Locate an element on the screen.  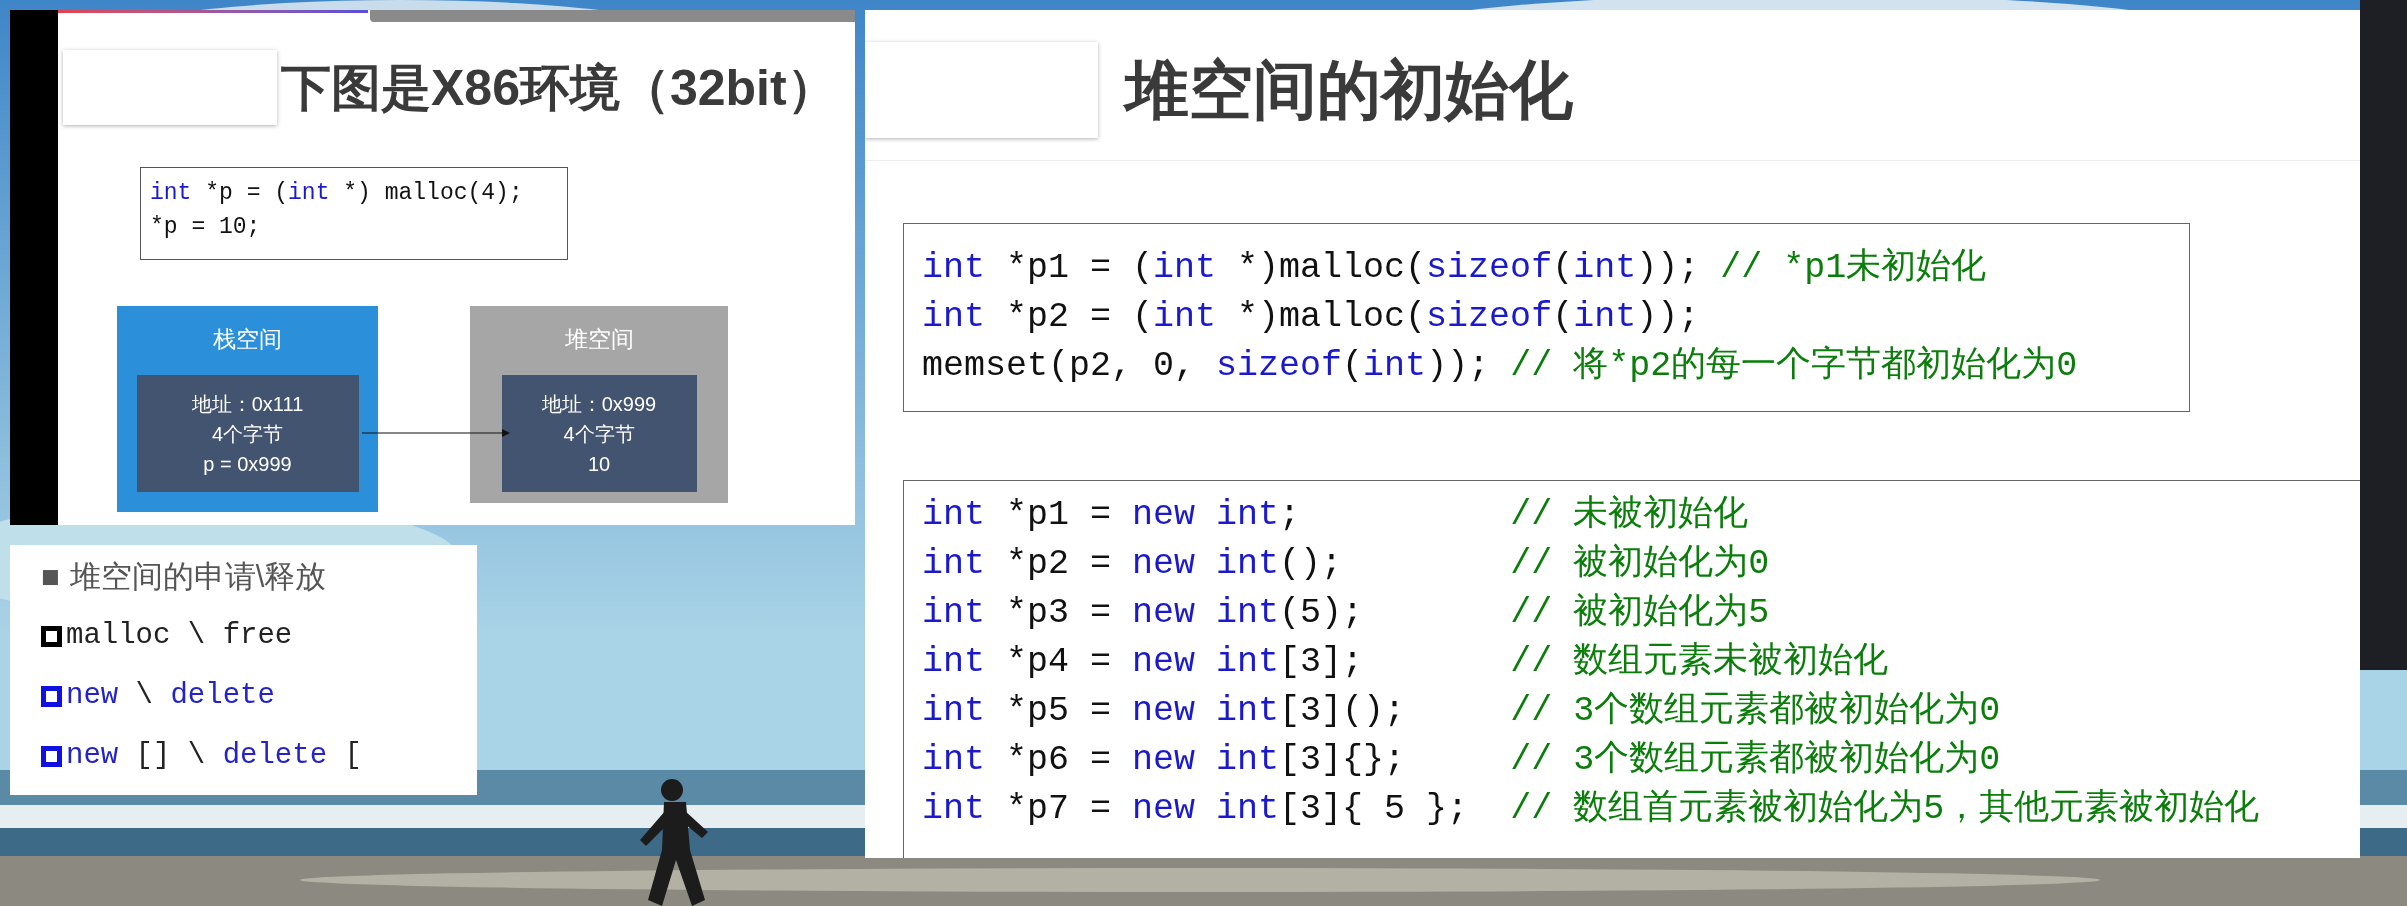
cell-text: 地址：0x111 is located at coordinates (247, 404).